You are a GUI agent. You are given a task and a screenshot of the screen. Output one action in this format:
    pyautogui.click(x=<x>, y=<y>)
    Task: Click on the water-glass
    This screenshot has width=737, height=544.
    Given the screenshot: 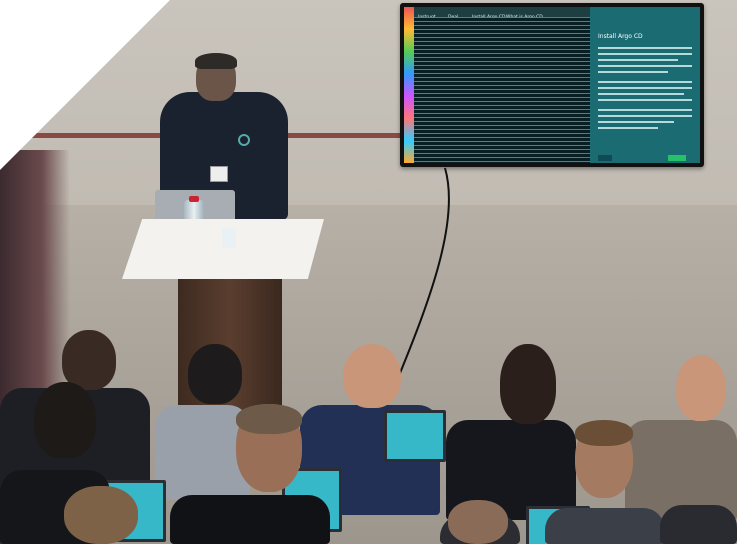 What is the action you would take?
    pyautogui.click(x=229, y=238)
    